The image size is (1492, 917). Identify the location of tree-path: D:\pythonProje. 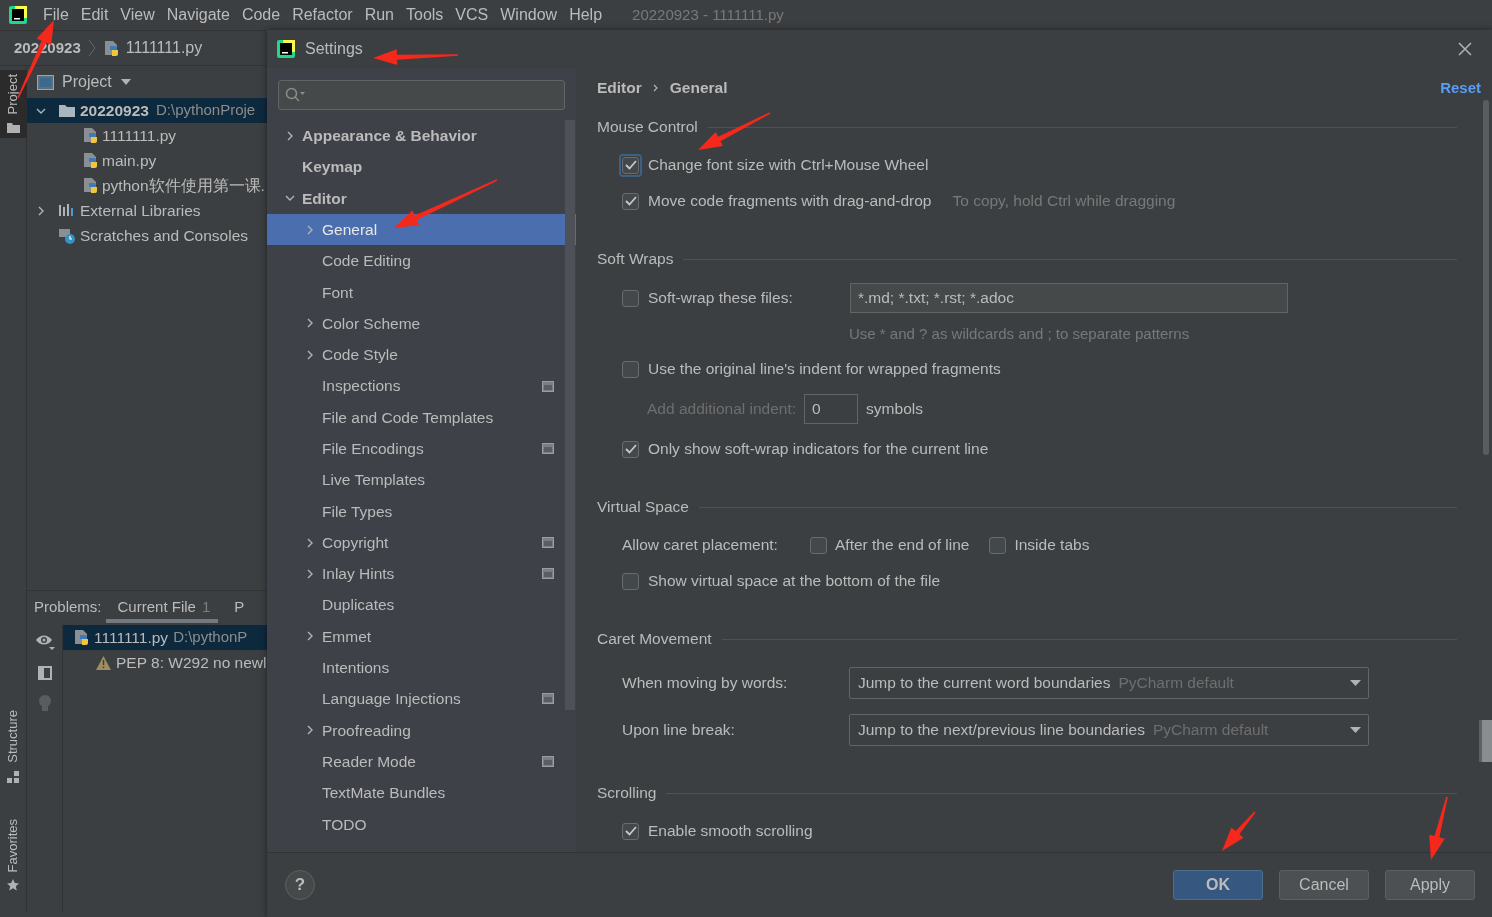
(205, 110).